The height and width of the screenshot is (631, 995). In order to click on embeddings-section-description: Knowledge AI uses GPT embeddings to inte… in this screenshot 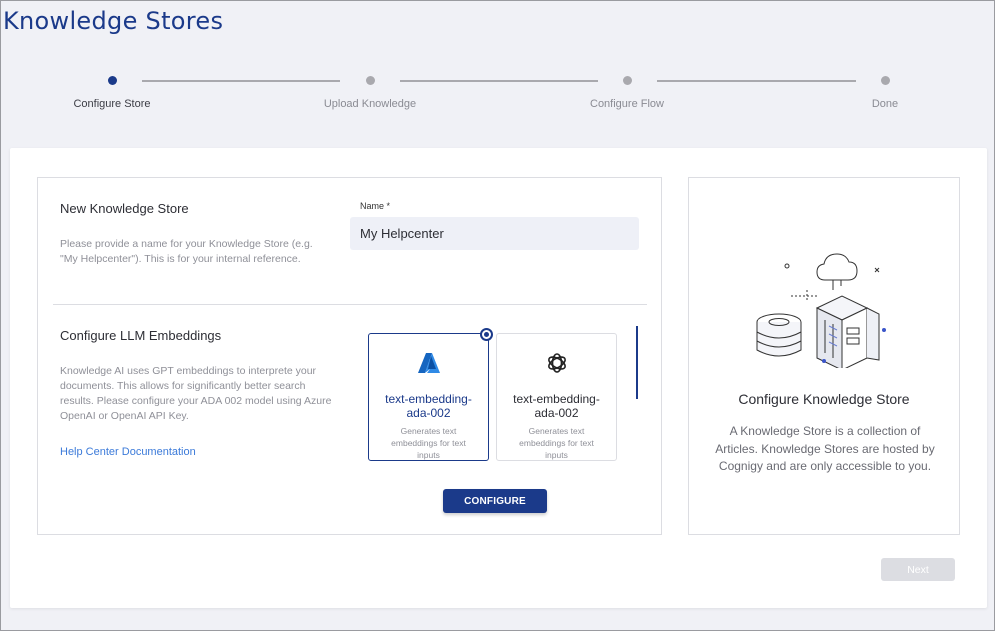, I will do `click(196, 393)`.